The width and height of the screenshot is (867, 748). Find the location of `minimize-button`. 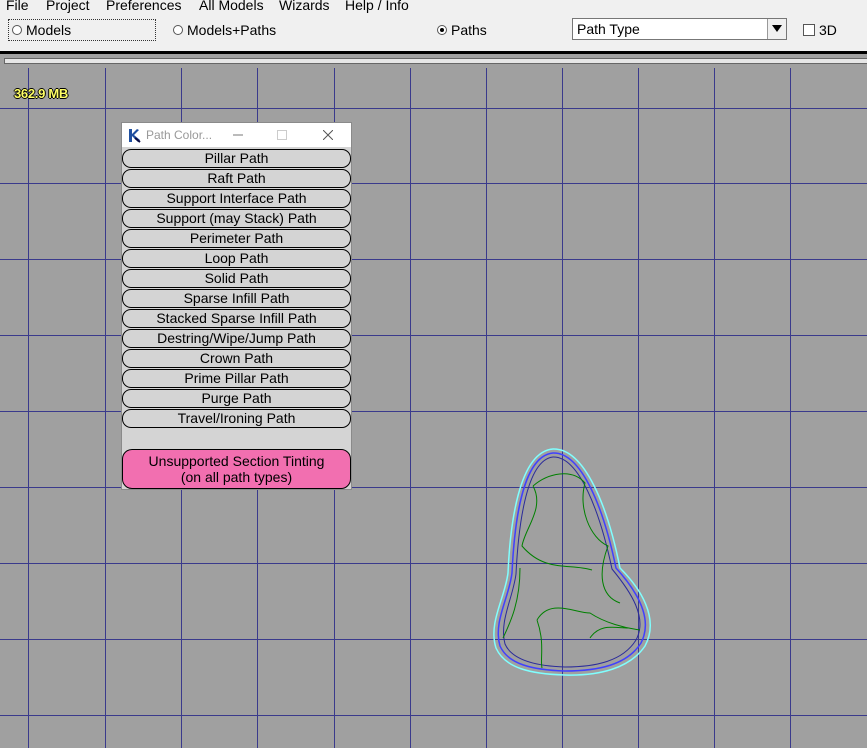

minimize-button is located at coordinates (238, 135).